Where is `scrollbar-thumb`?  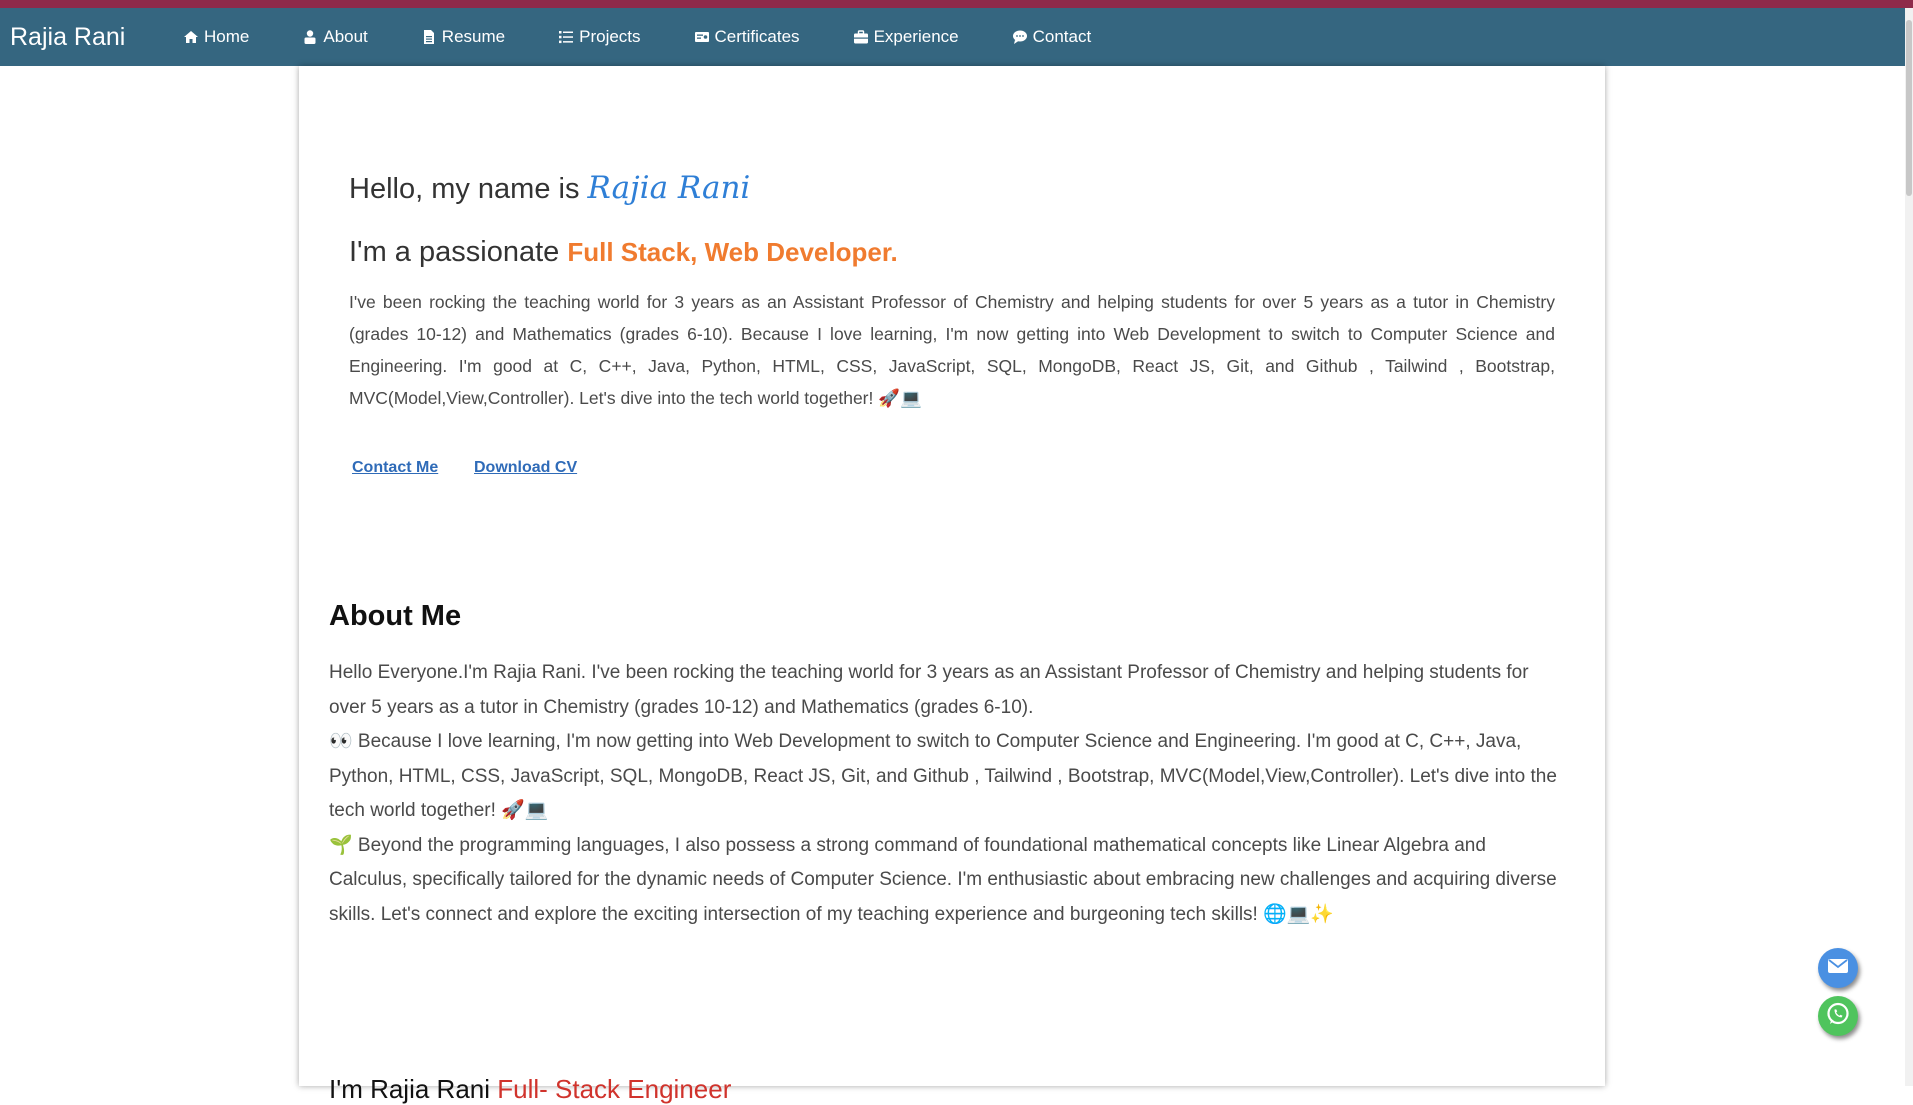 scrollbar-thumb is located at coordinates (1909, 108).